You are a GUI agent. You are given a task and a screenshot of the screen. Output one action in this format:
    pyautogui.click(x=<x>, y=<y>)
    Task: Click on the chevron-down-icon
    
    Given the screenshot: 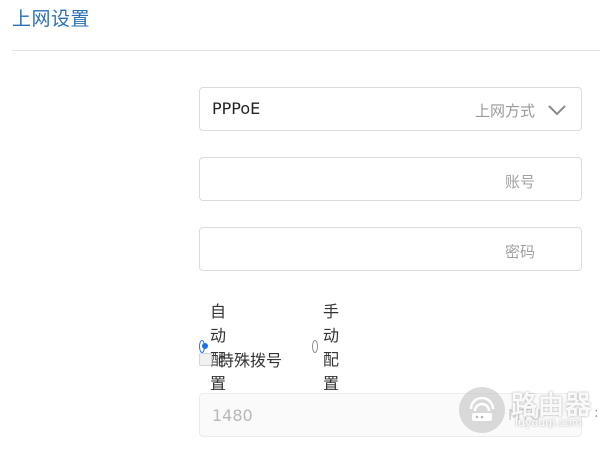 What is the action you would take?
    pyautogui.click(x=557, y=110)
    